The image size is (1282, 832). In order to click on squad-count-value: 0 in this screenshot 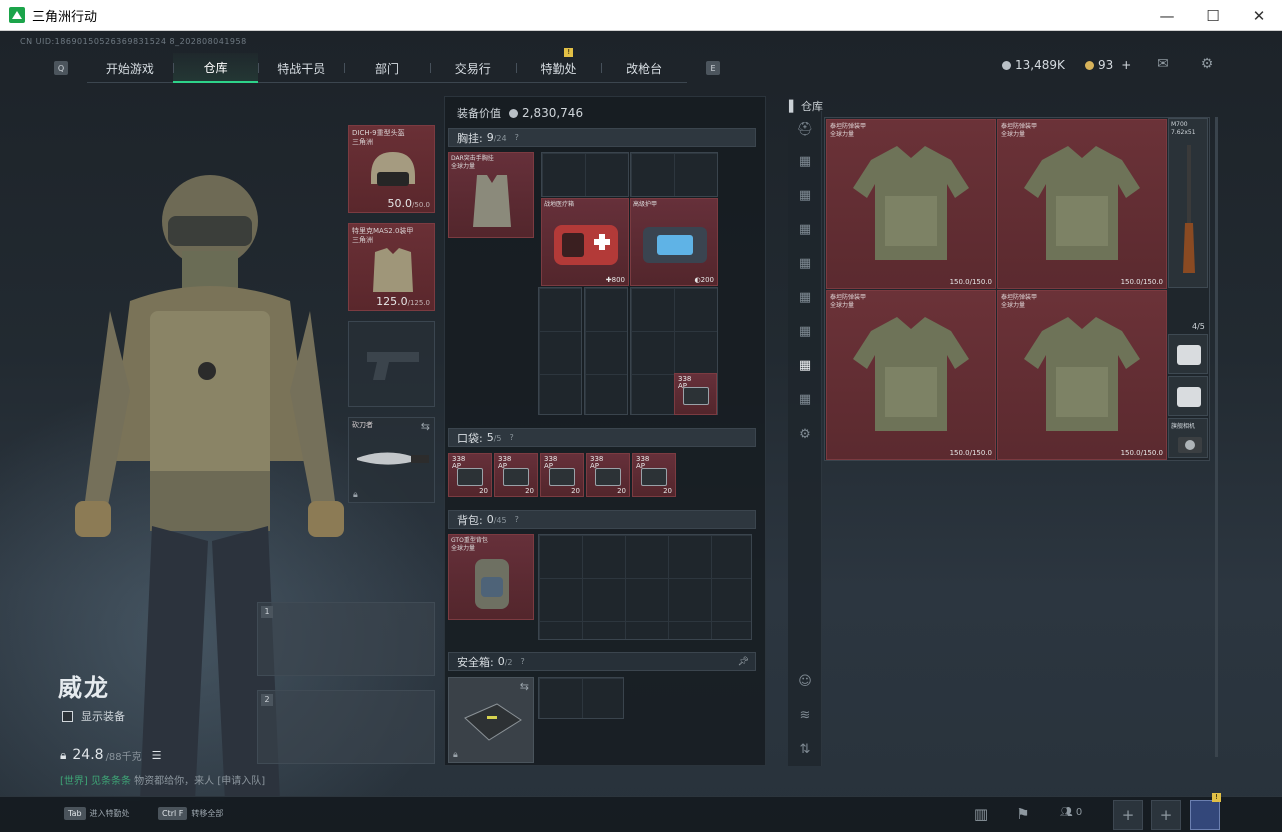, I will do `click(1079, 812)`.